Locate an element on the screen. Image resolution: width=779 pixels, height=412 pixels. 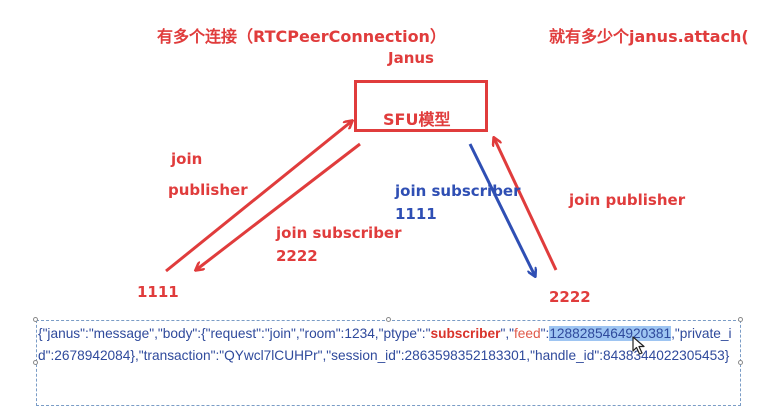
feed-value-selected: 1288285464920381 is located at coordinates (610, 333).